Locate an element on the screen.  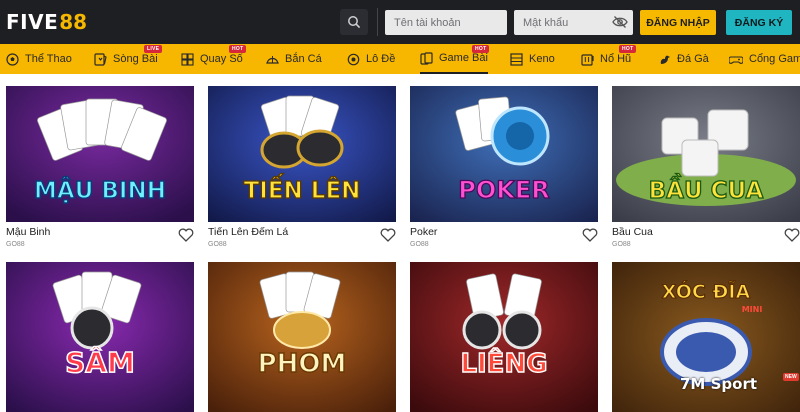
nav-item-ban-ca: Bắn Cá is located at coordinates (294, 59).